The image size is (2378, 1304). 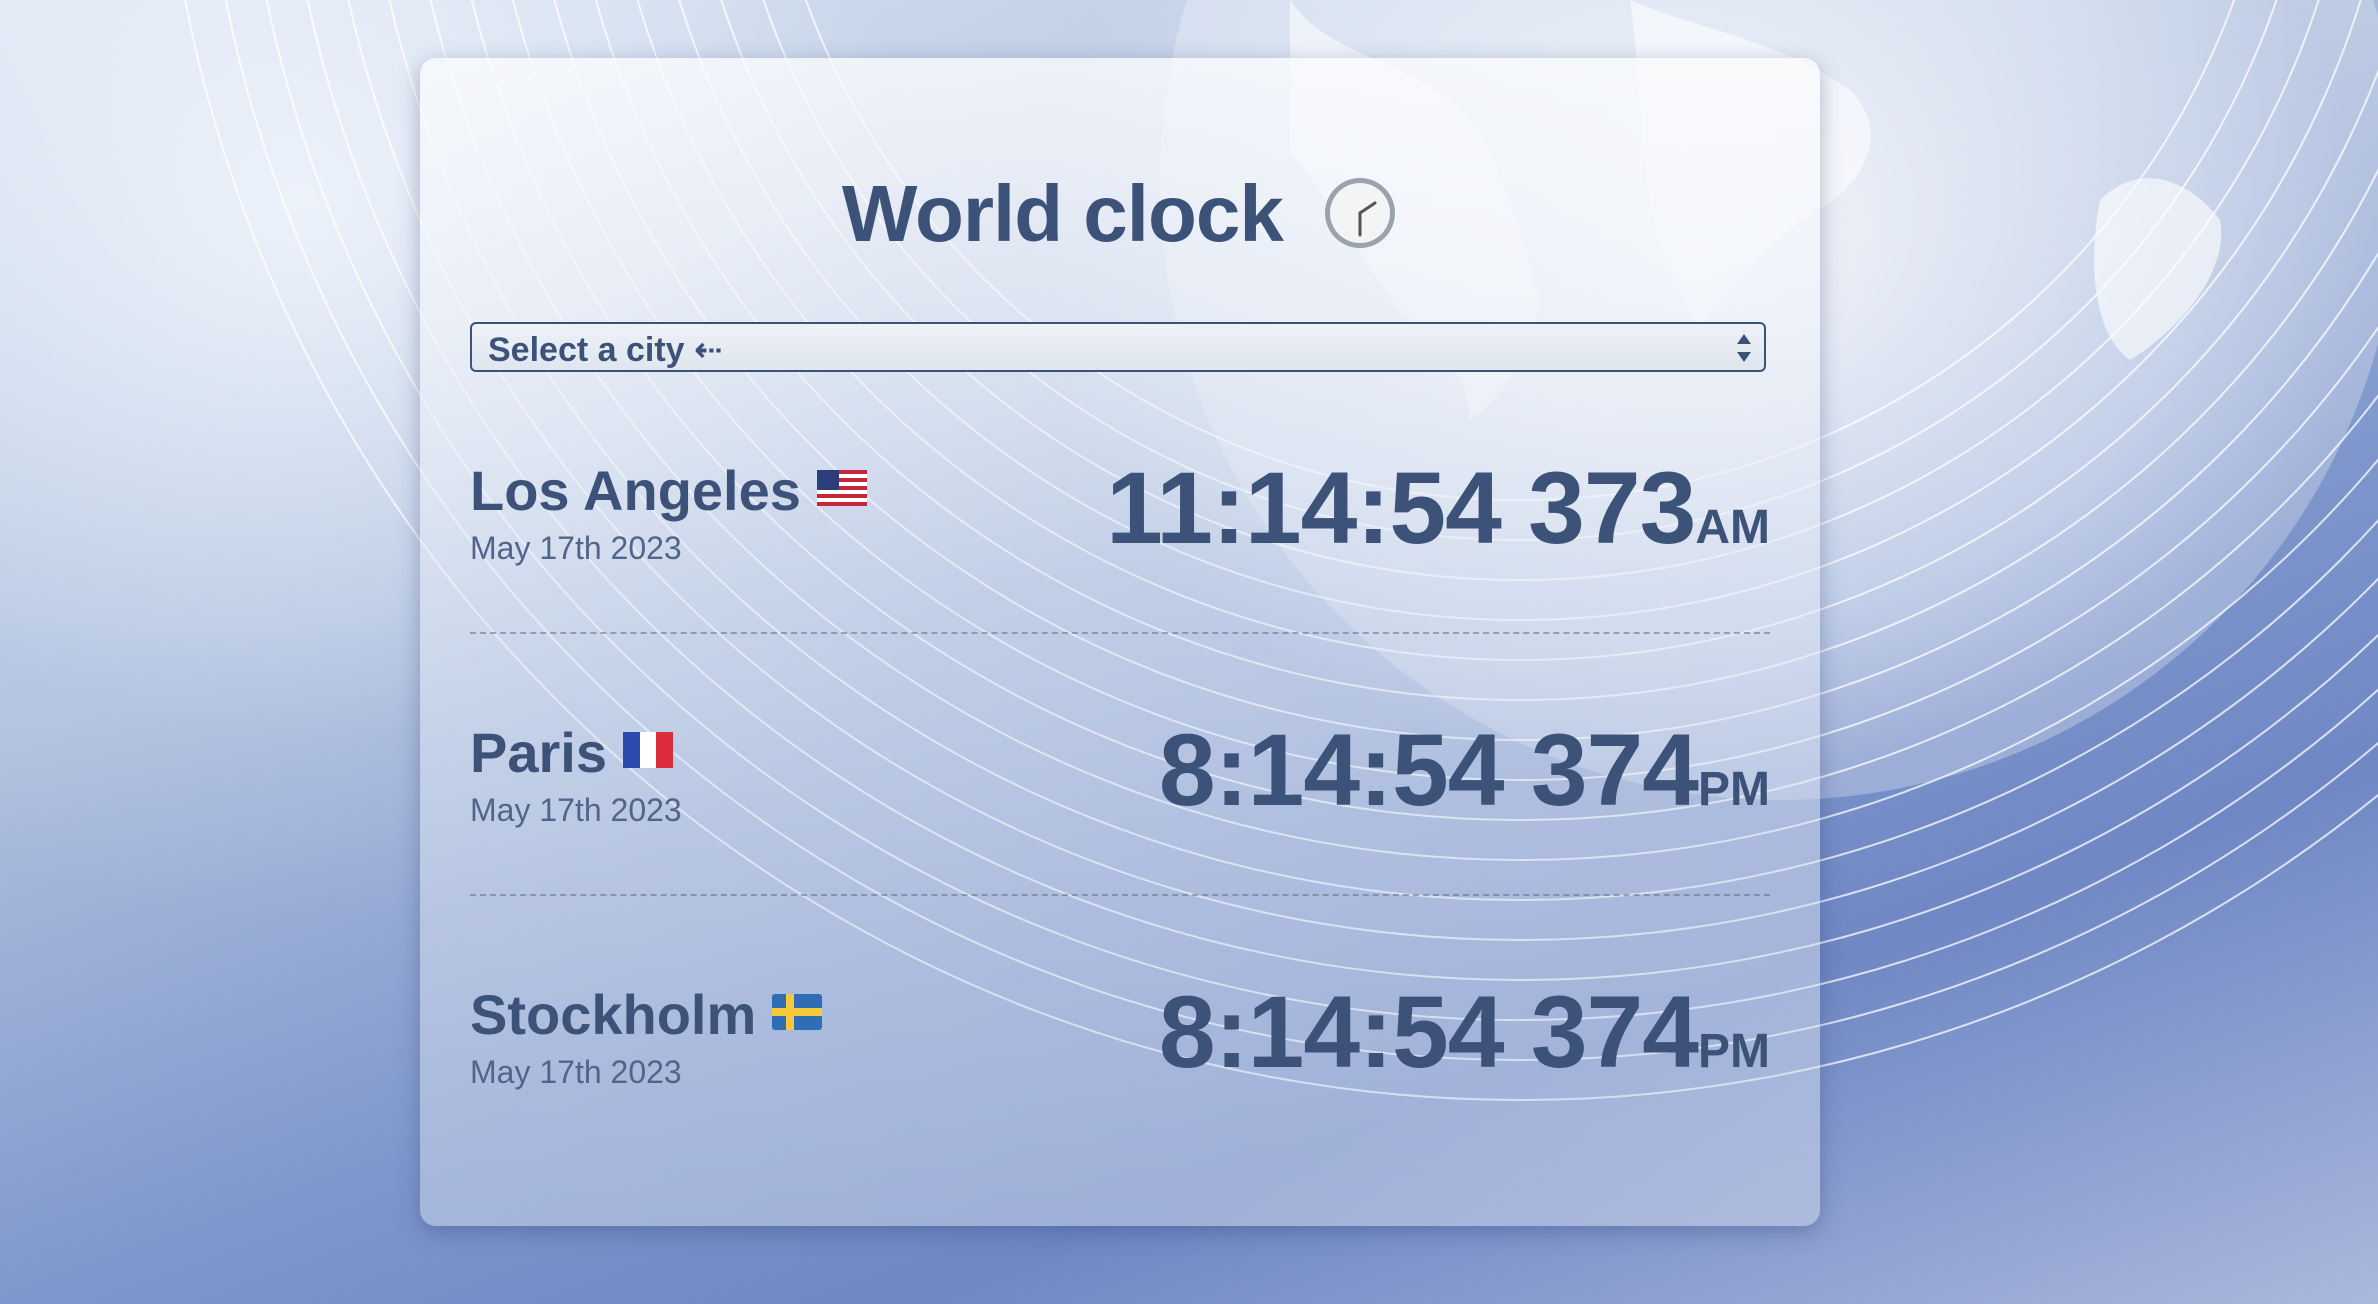 What do you see at coordinates (841, 486) in the screenshot?
I see `us-flag-icon` at bounding box center [841, 486].